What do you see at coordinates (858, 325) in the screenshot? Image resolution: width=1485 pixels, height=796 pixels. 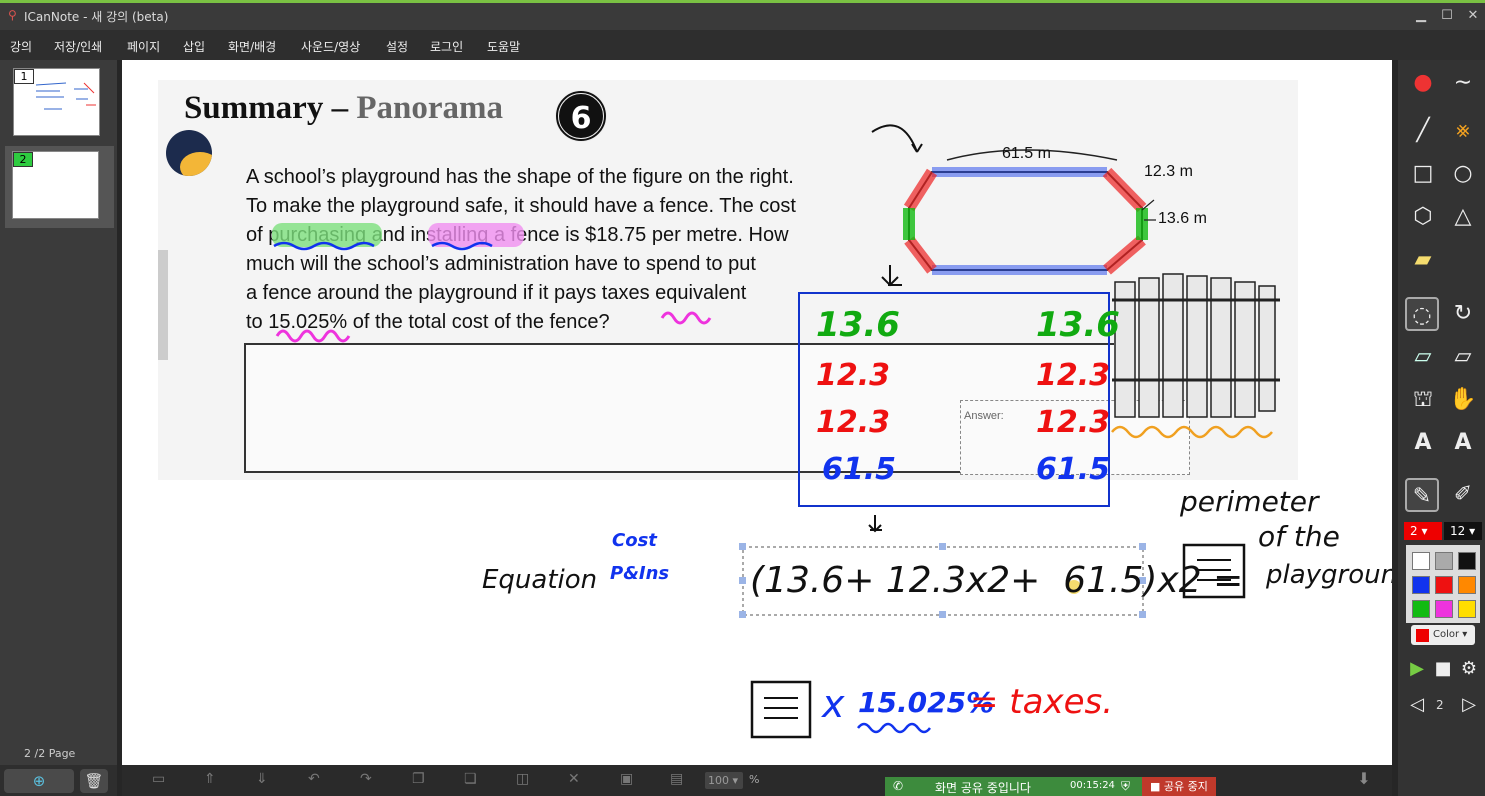 I see `ink-left-1: 13.6` at bounding box center [858, 325].